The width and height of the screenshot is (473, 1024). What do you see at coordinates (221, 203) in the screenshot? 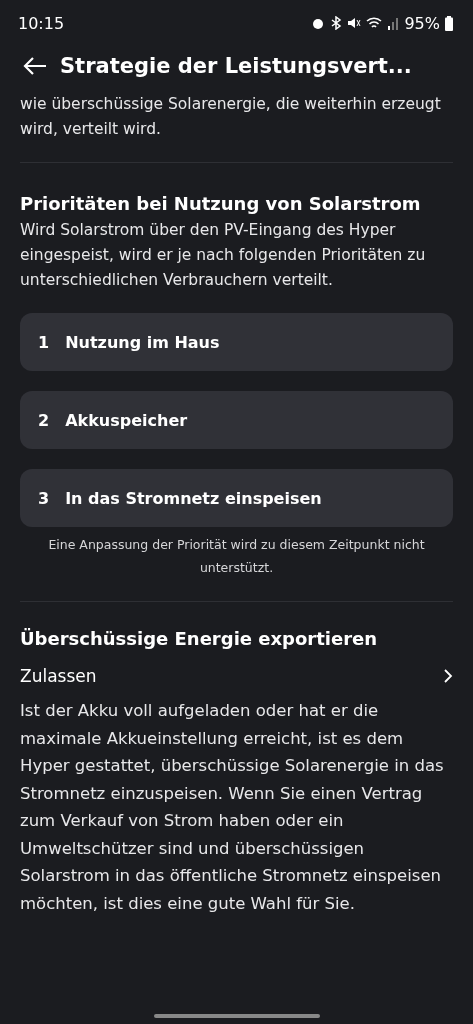
I see `section-heading: Prioritäten bei Nutzung von Solarstrom` at bounding box center [221, 203].